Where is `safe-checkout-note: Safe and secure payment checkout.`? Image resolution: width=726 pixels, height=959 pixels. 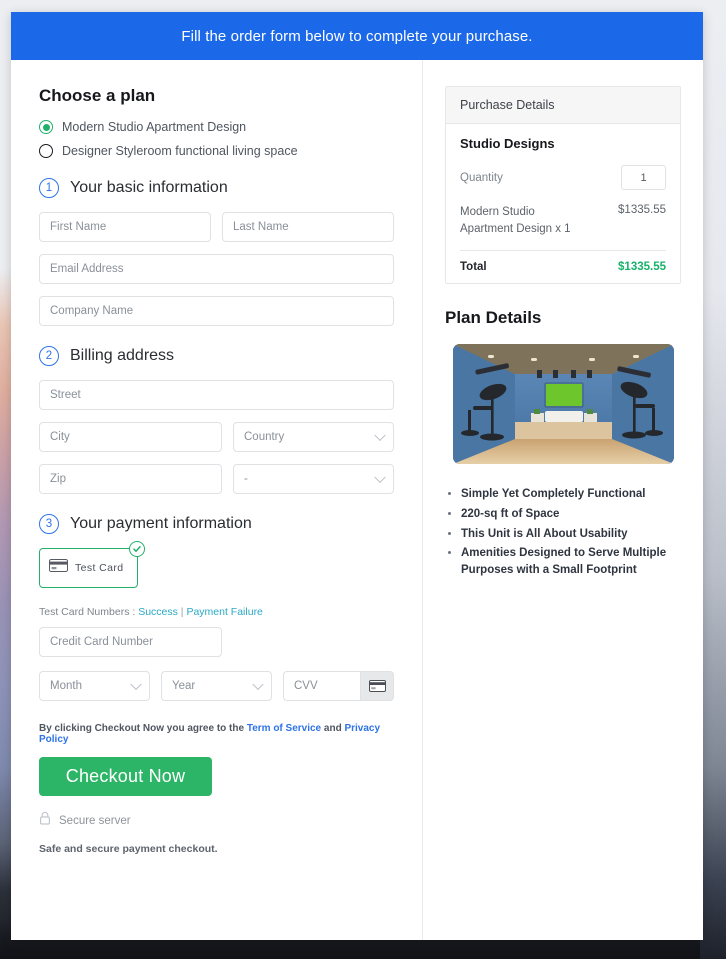
safe-checkout-note: Safe and secure payment checkout. is located at coordinates (128, 849).